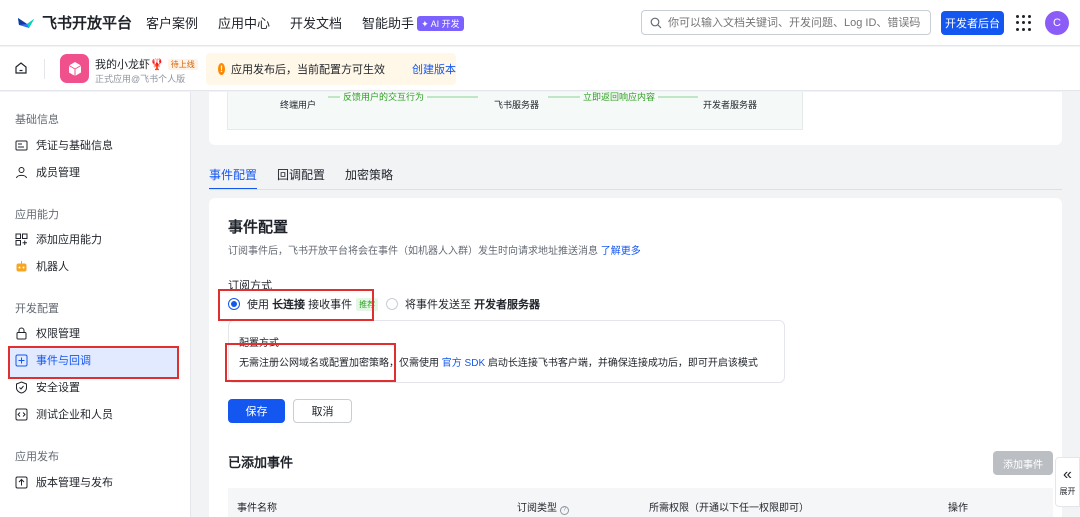  I want to click on flow-diagram: 反馈用户的交互行为 立即返回响应内容 终端用户 飞书服务器 开发者服务器, so click(515, 111).